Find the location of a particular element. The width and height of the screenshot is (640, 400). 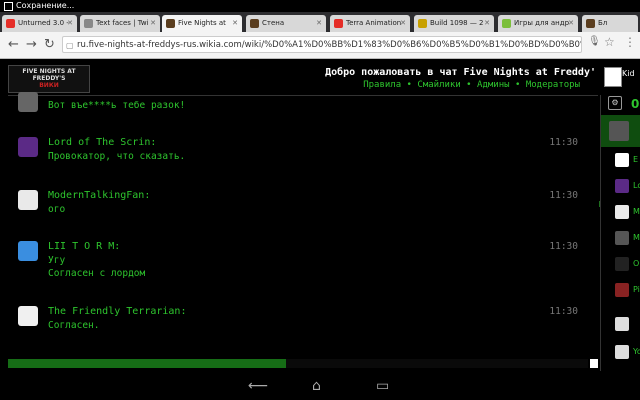

back-arrow-icon: ← is located at coordinates (13, 45).